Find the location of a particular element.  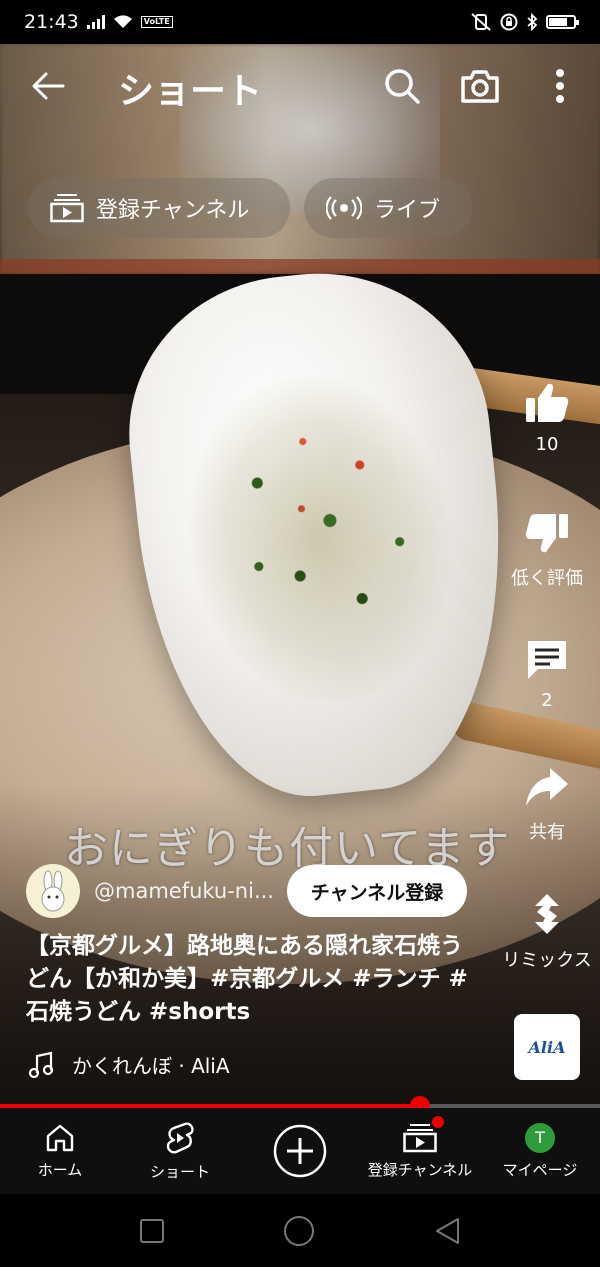

like-count: 10 is located at coordinates (547, 444).